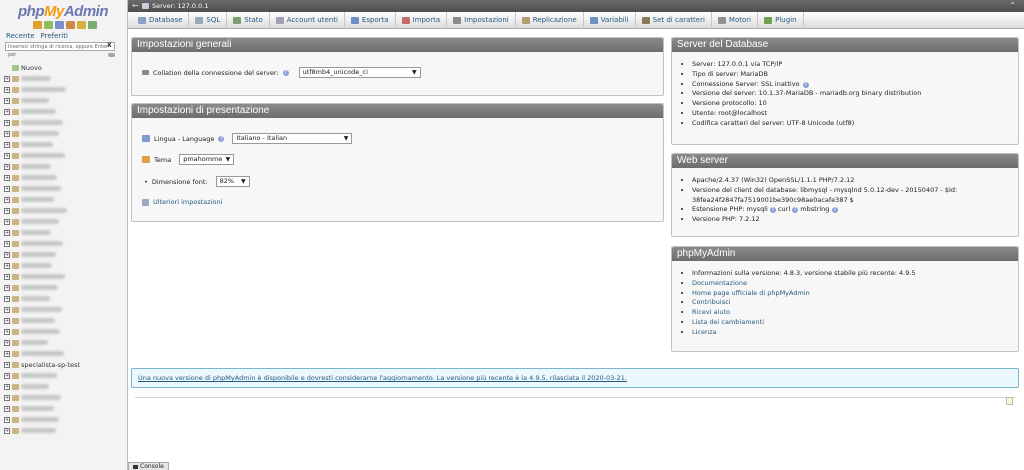 This screenshot has height=470, width=1024. I want to click on docs-icon, so click(70, 25).